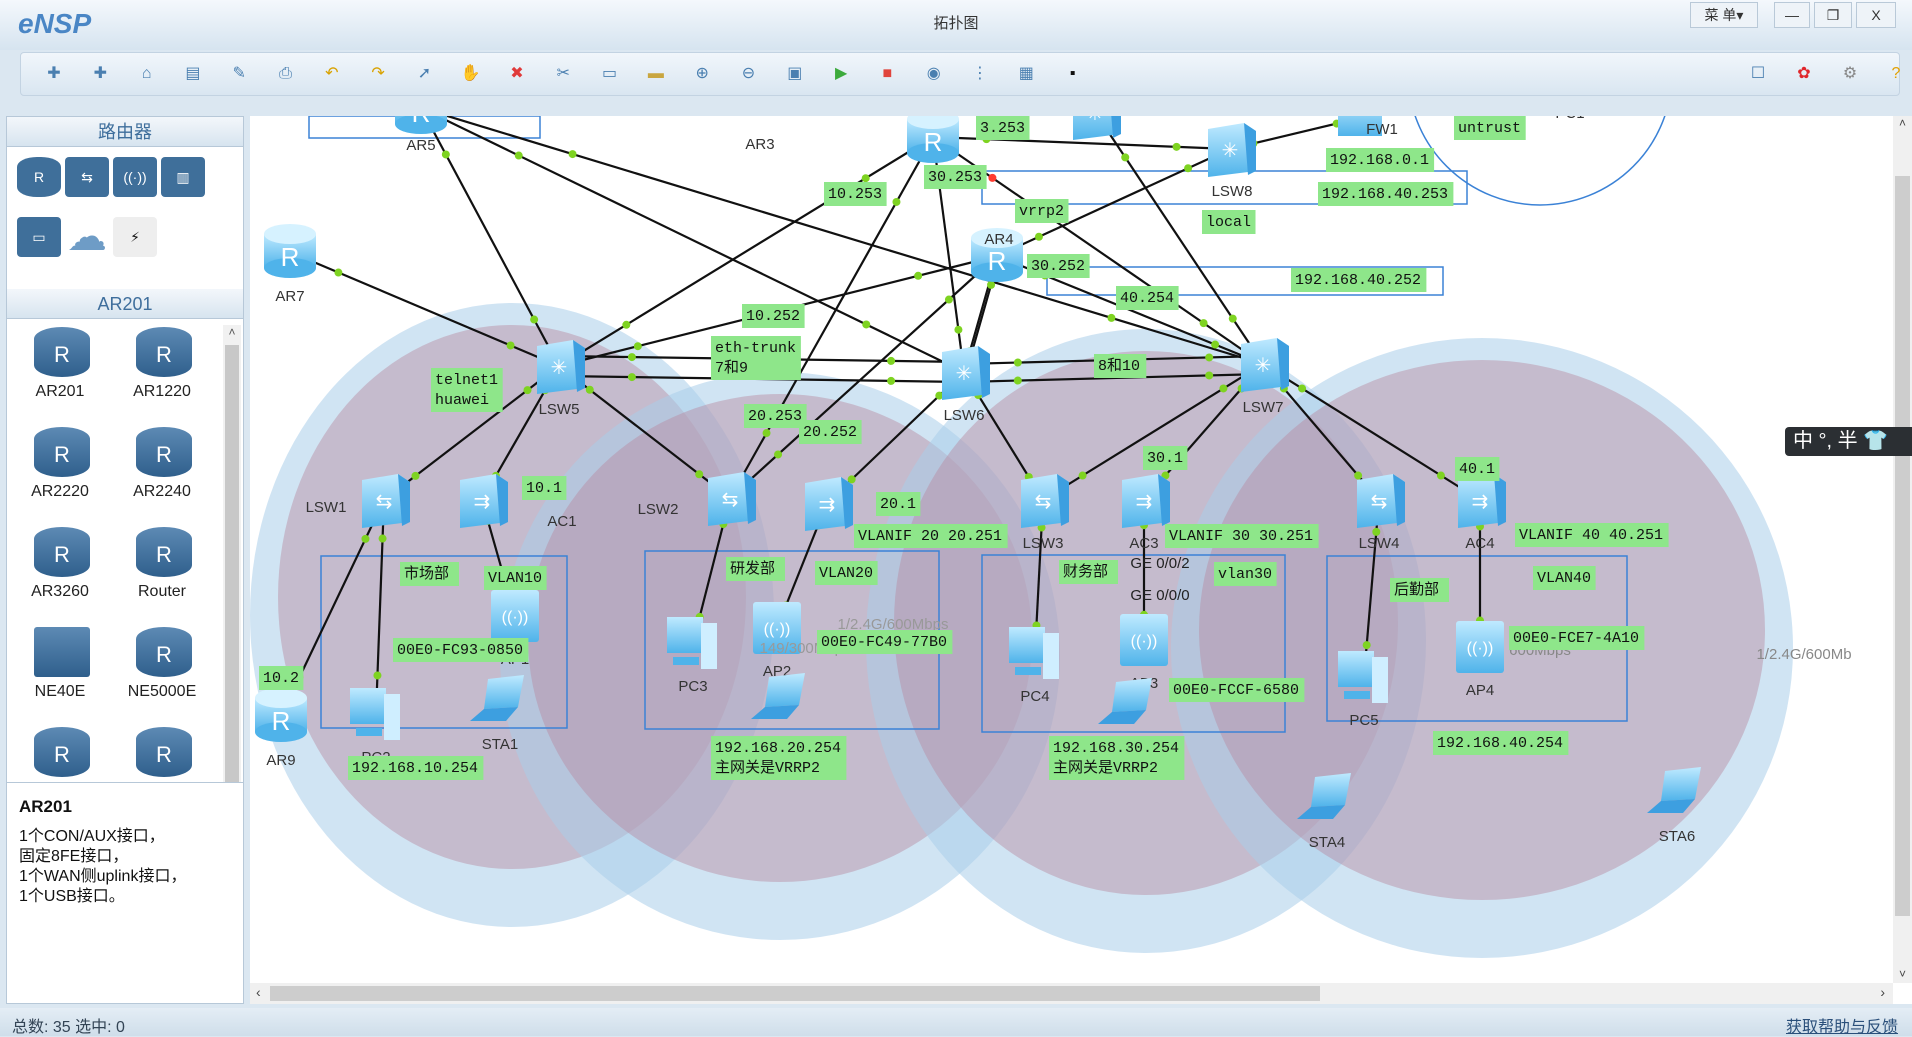  Describe the element at coordinates (39, 177) in the screenshot. I see `category-router-icon: R` at that location.